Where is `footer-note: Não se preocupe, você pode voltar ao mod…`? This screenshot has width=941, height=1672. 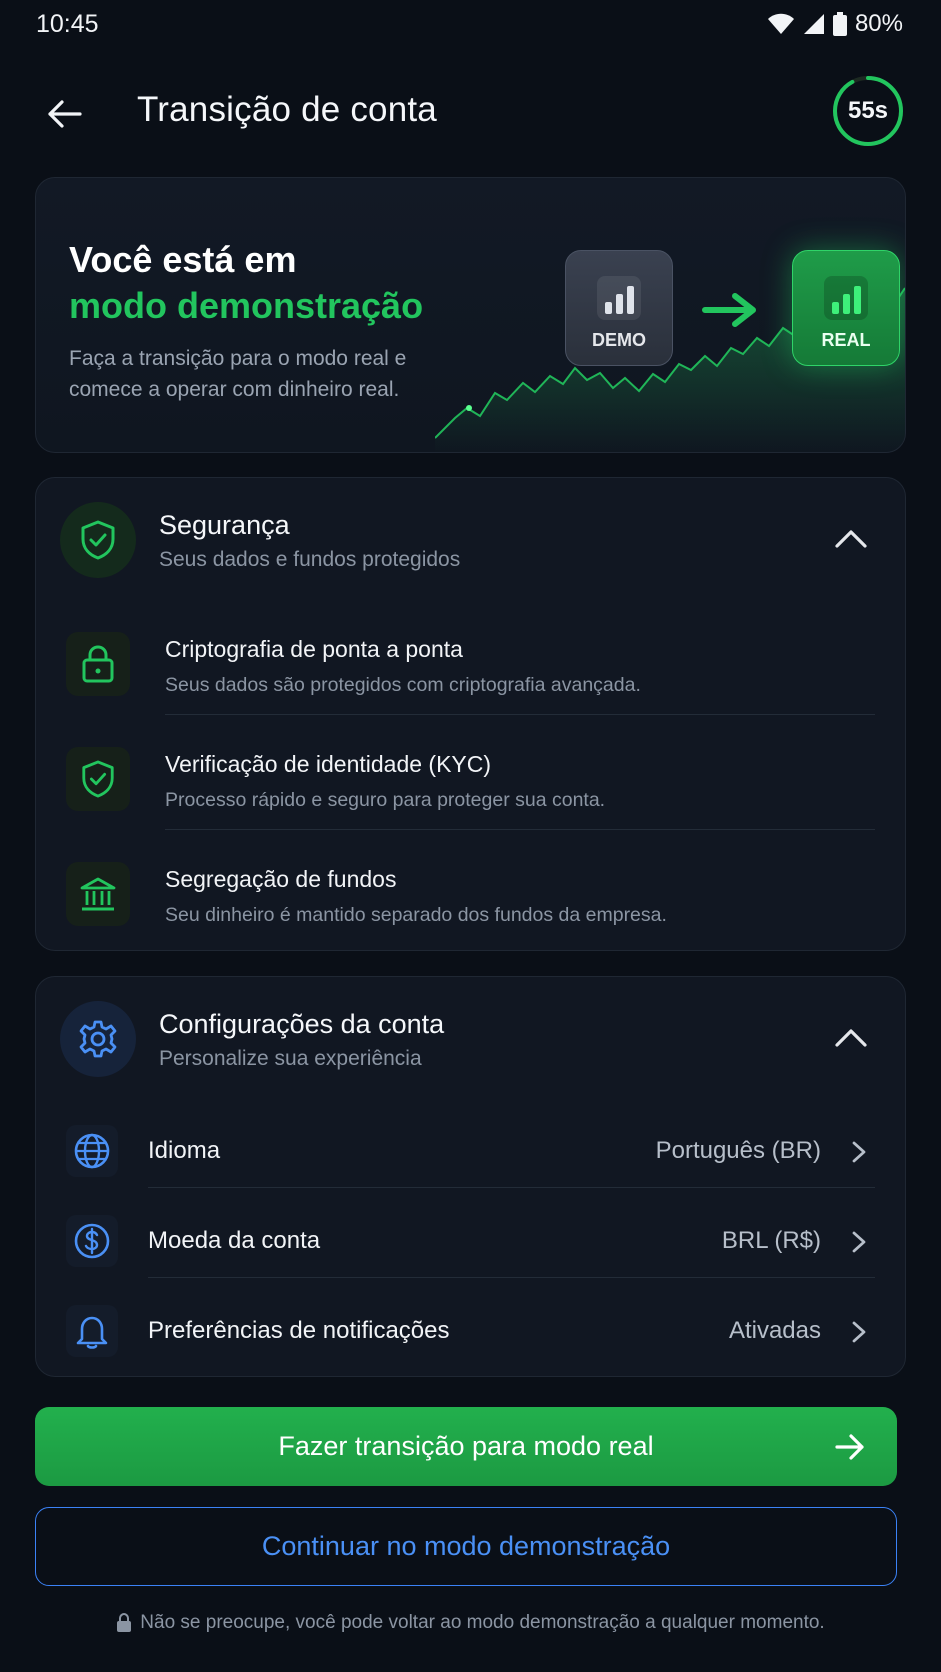 footer-note: Não se preocupe, você pode voltar ao mod… is located at coordinates (470, 1623).